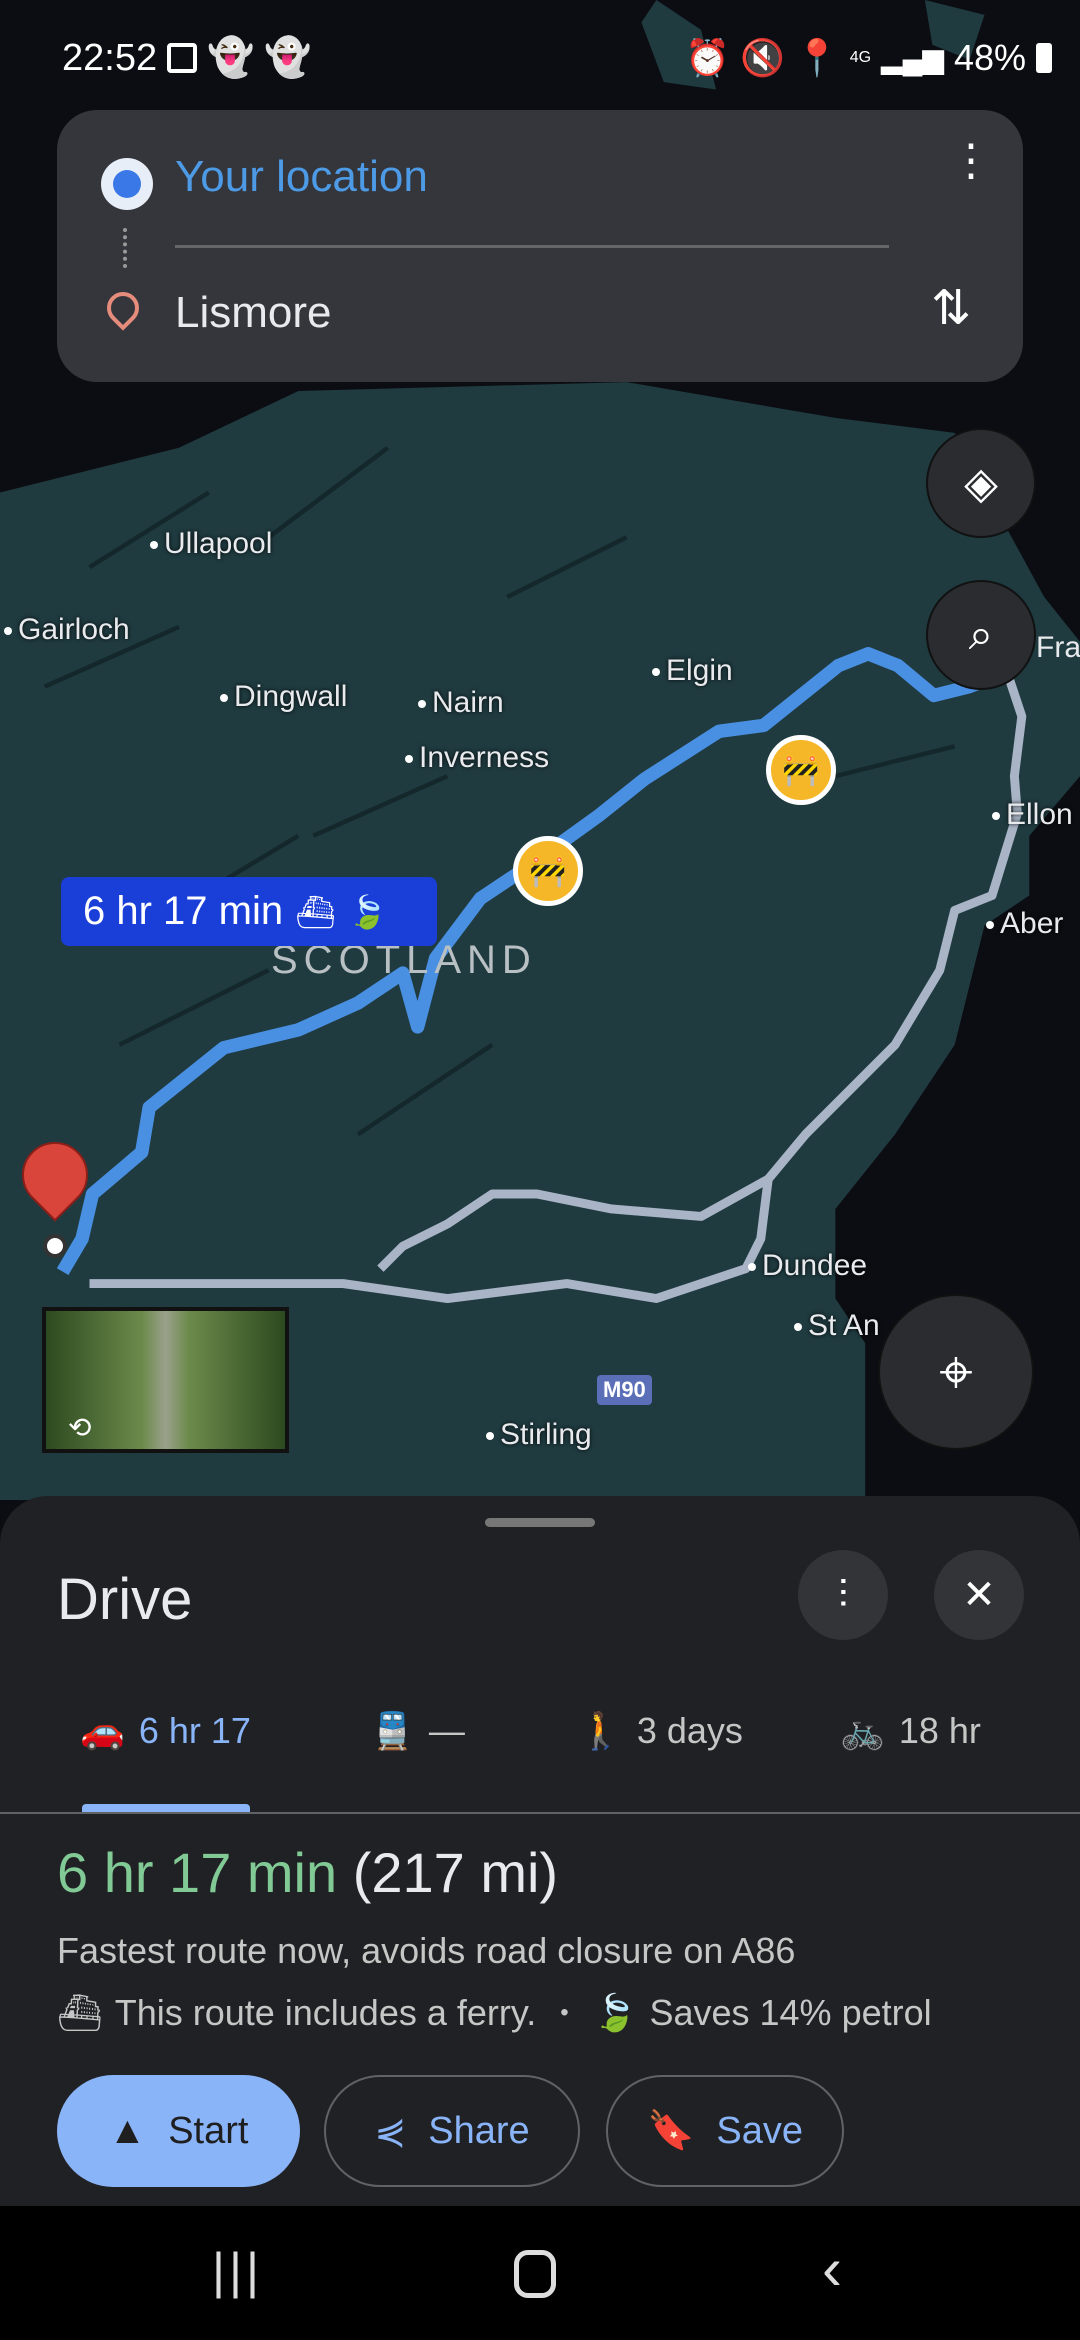 This screenshot has height=2340, width=1080. I want to click on layers-icon: ◈, so click(981, 483).